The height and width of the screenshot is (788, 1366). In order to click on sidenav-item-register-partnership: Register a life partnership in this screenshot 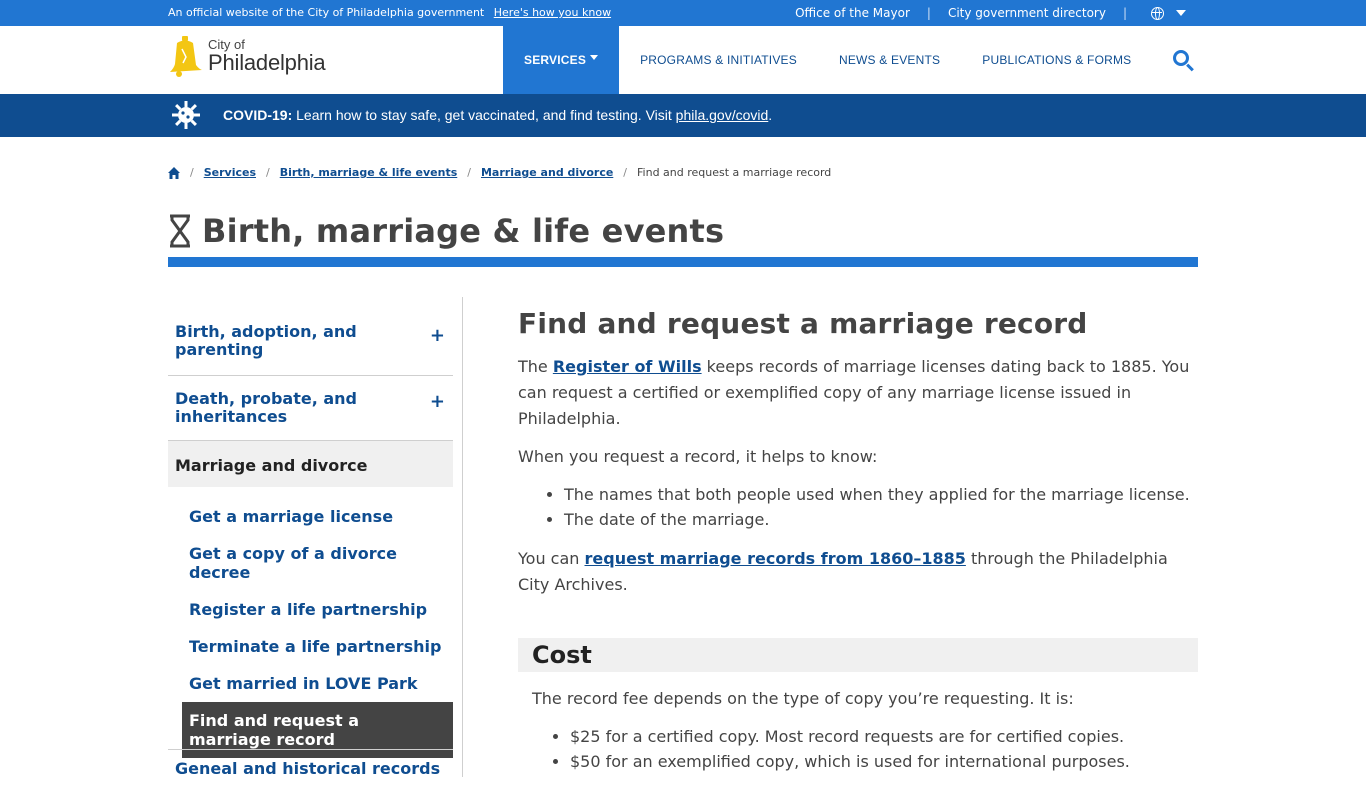, I will do `click(317, 609)`.